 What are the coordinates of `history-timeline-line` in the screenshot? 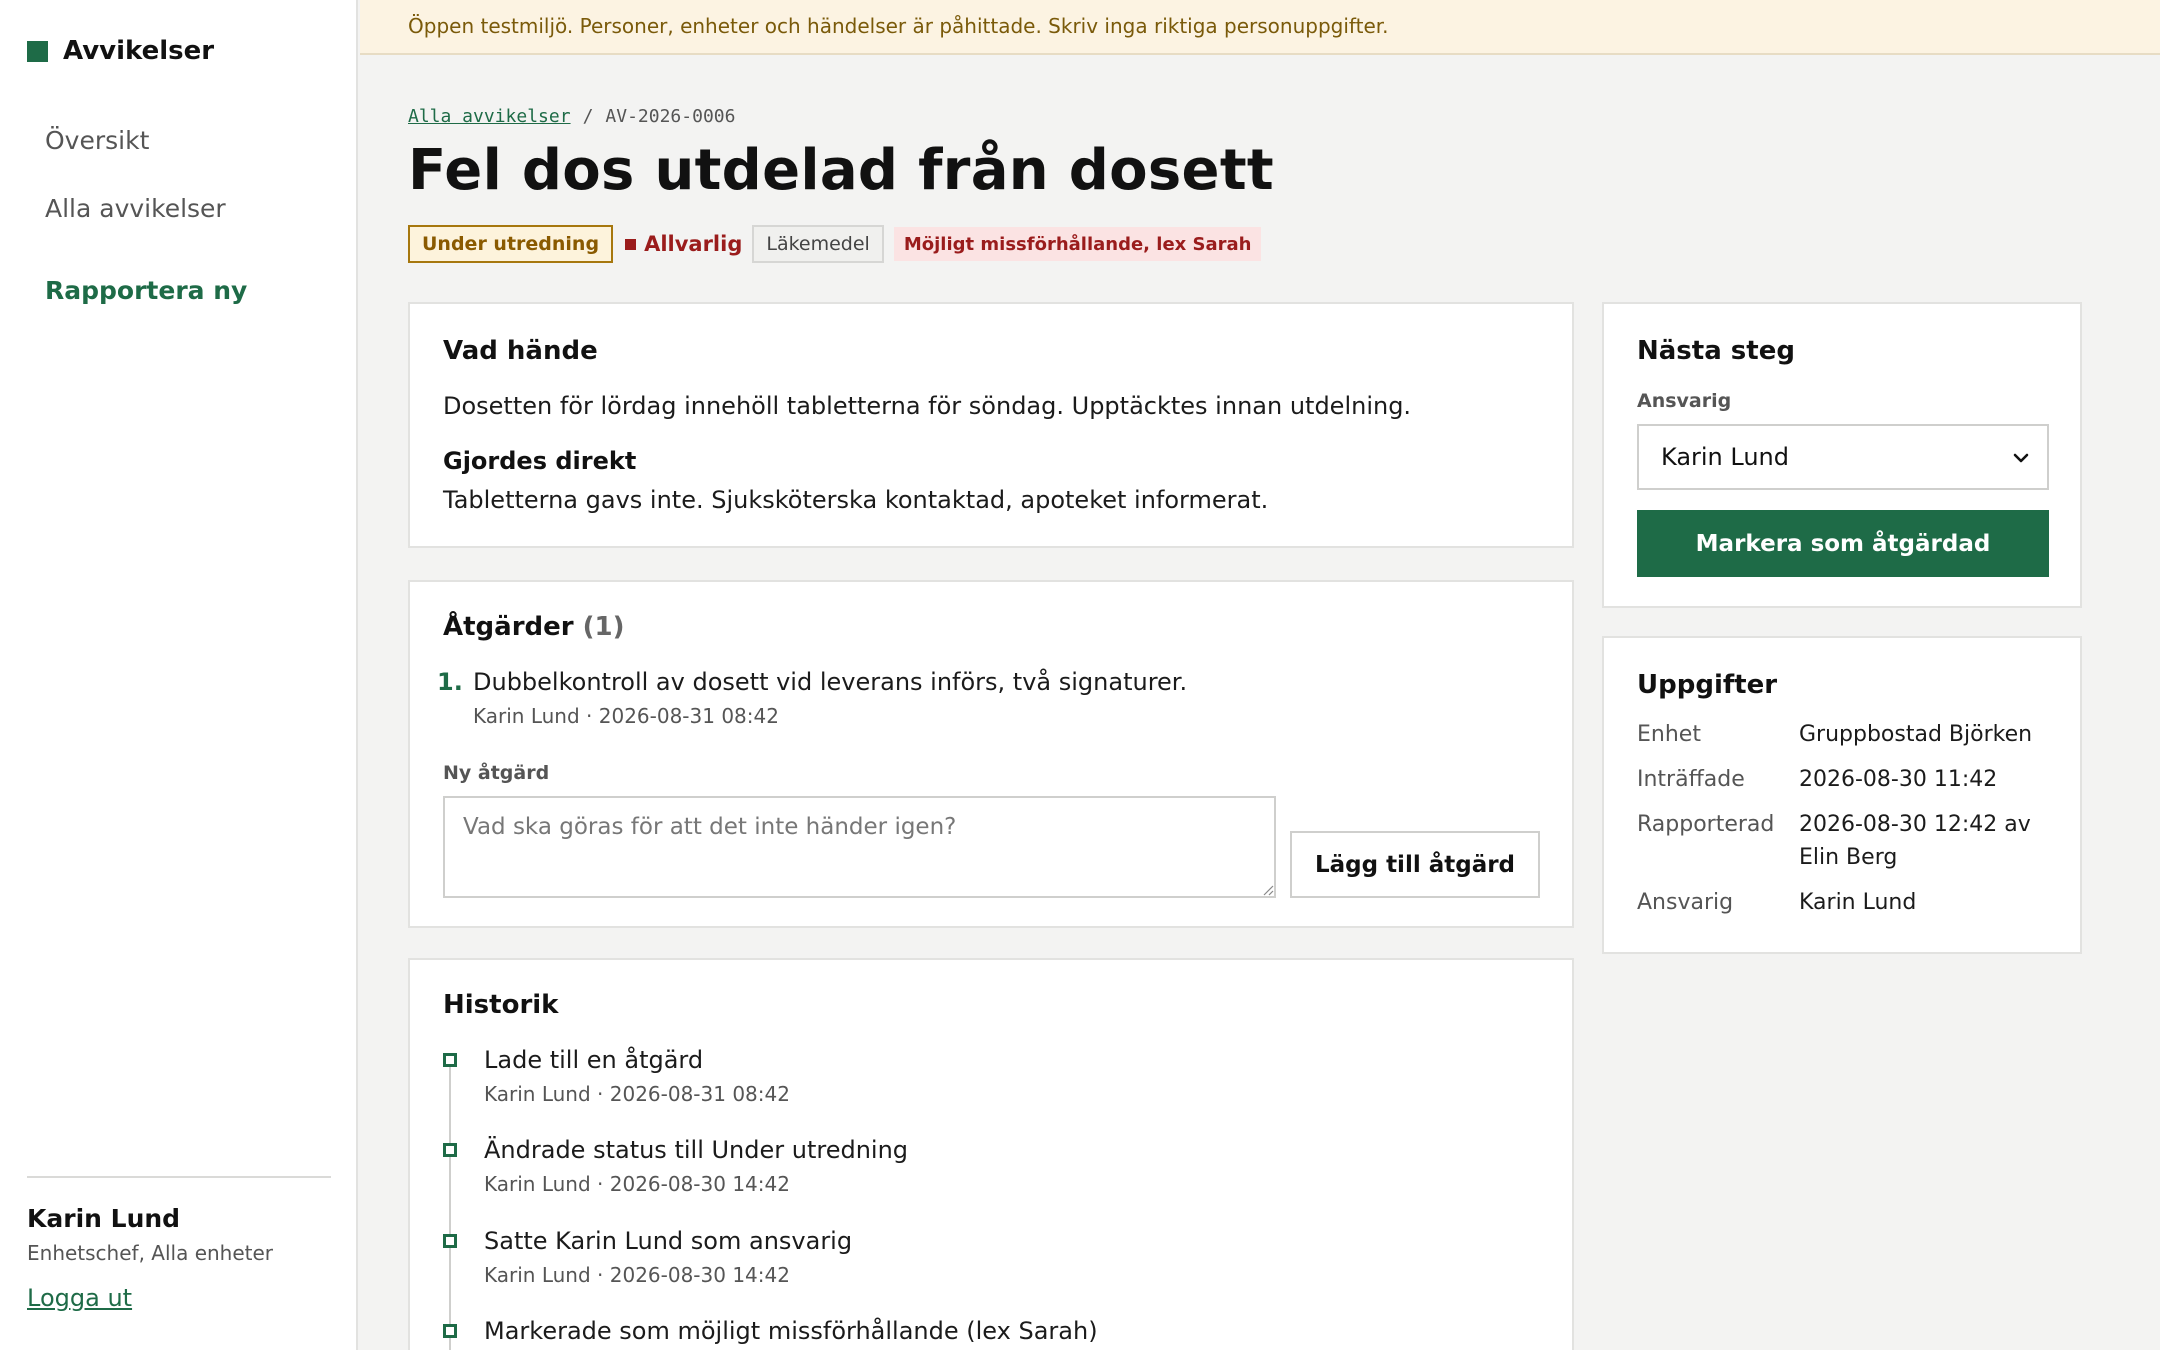 It's located at (450, 1203).